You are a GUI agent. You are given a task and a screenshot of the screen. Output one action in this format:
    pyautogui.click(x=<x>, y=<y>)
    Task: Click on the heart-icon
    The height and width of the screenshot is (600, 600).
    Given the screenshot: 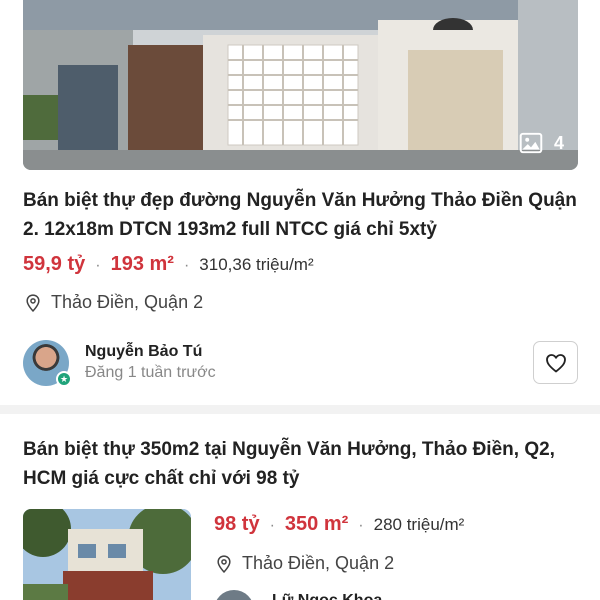 What is the action you would take?
    pyautogui.click(x=555, y=362)
    